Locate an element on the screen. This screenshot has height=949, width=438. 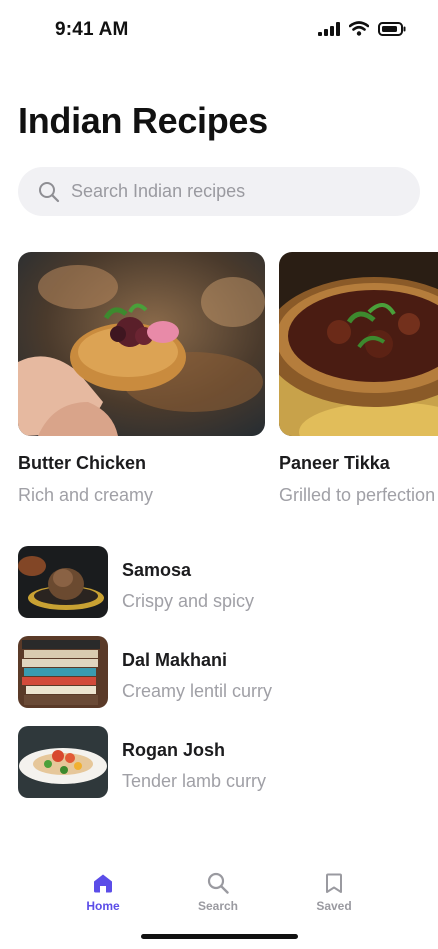
list-item: Samosa Crispy and spicy is located at coordinates (219, 591).